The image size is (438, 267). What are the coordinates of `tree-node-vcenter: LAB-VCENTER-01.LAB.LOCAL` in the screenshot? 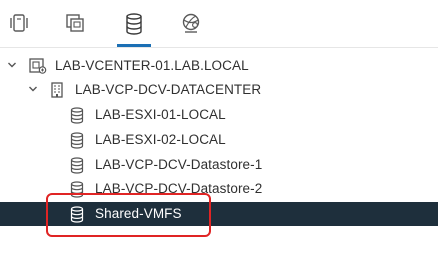 It's located at (219, 66).